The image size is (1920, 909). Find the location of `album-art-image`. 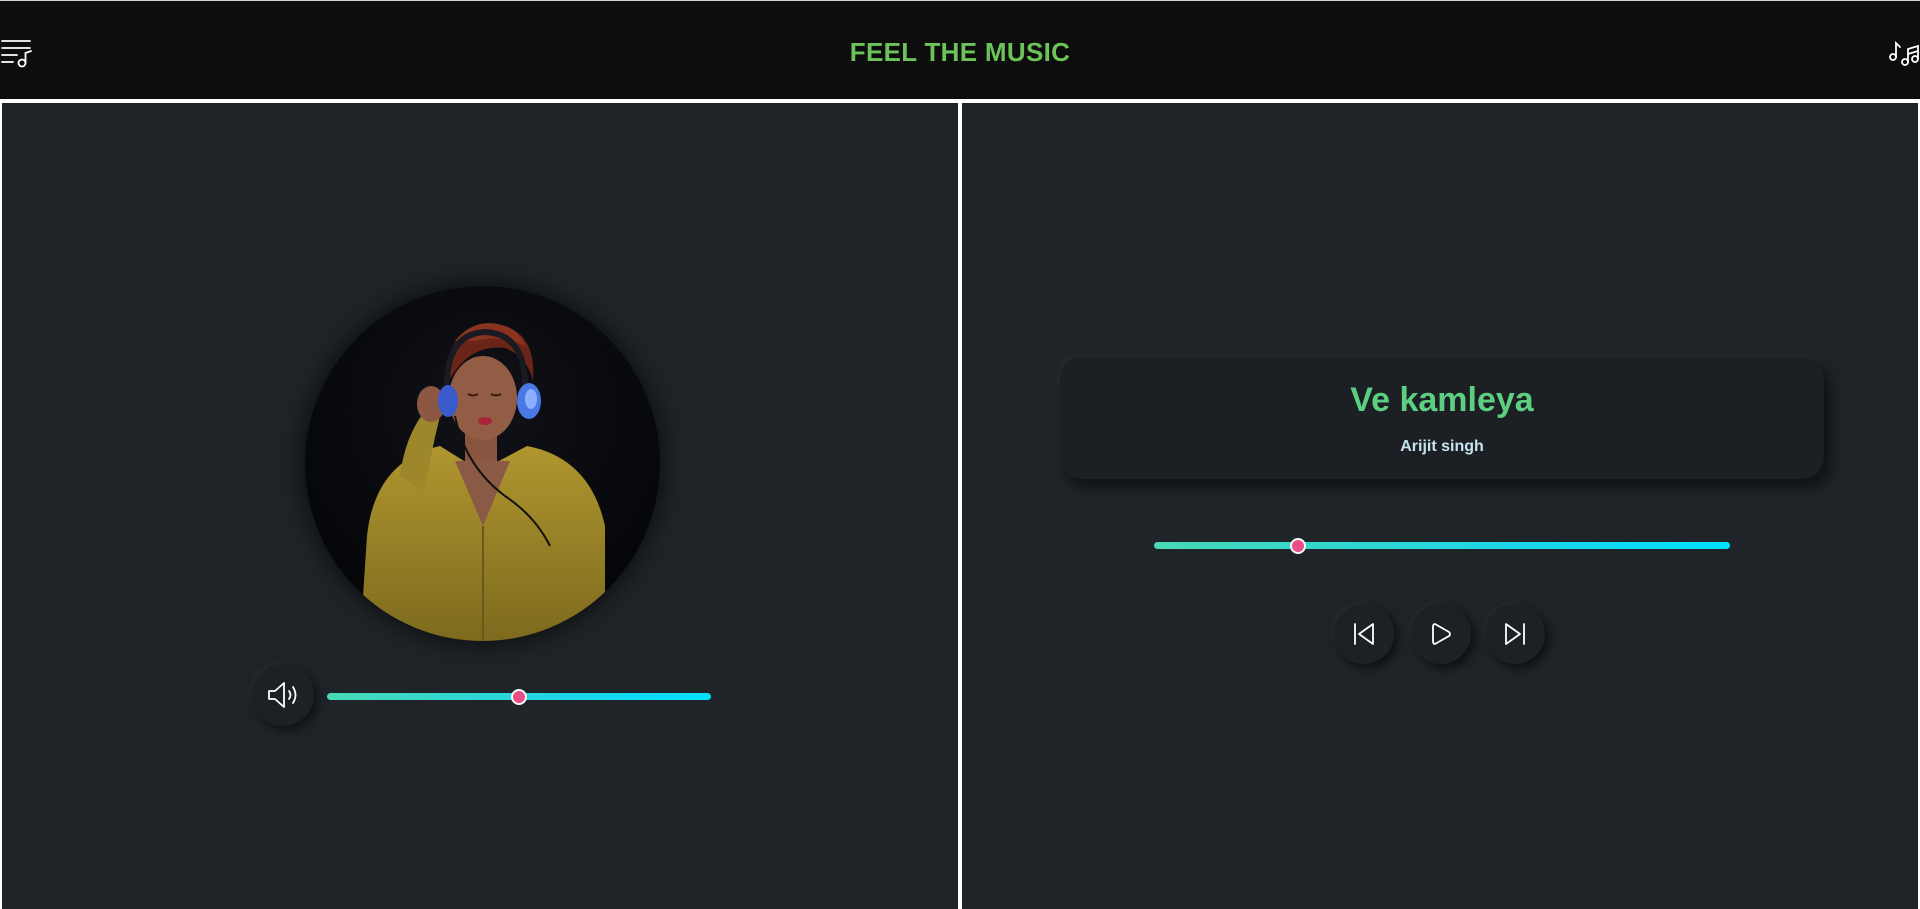

album-art-image is located at coordinates (482, 463).